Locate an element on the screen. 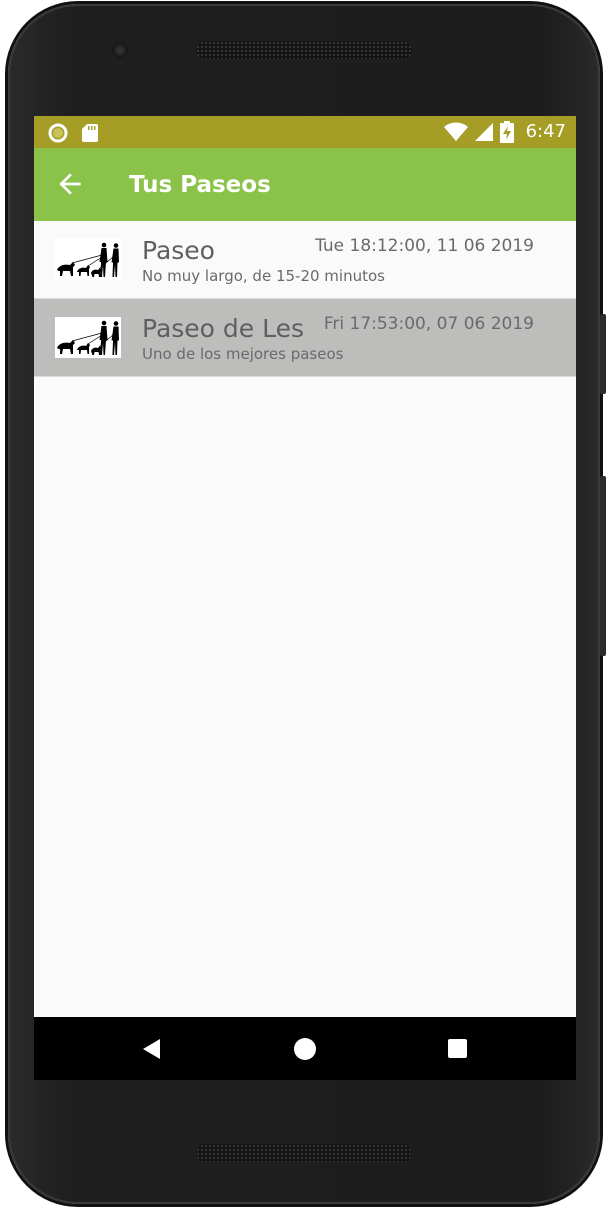  earpiece-speaker is located at coordinates (304, 50).